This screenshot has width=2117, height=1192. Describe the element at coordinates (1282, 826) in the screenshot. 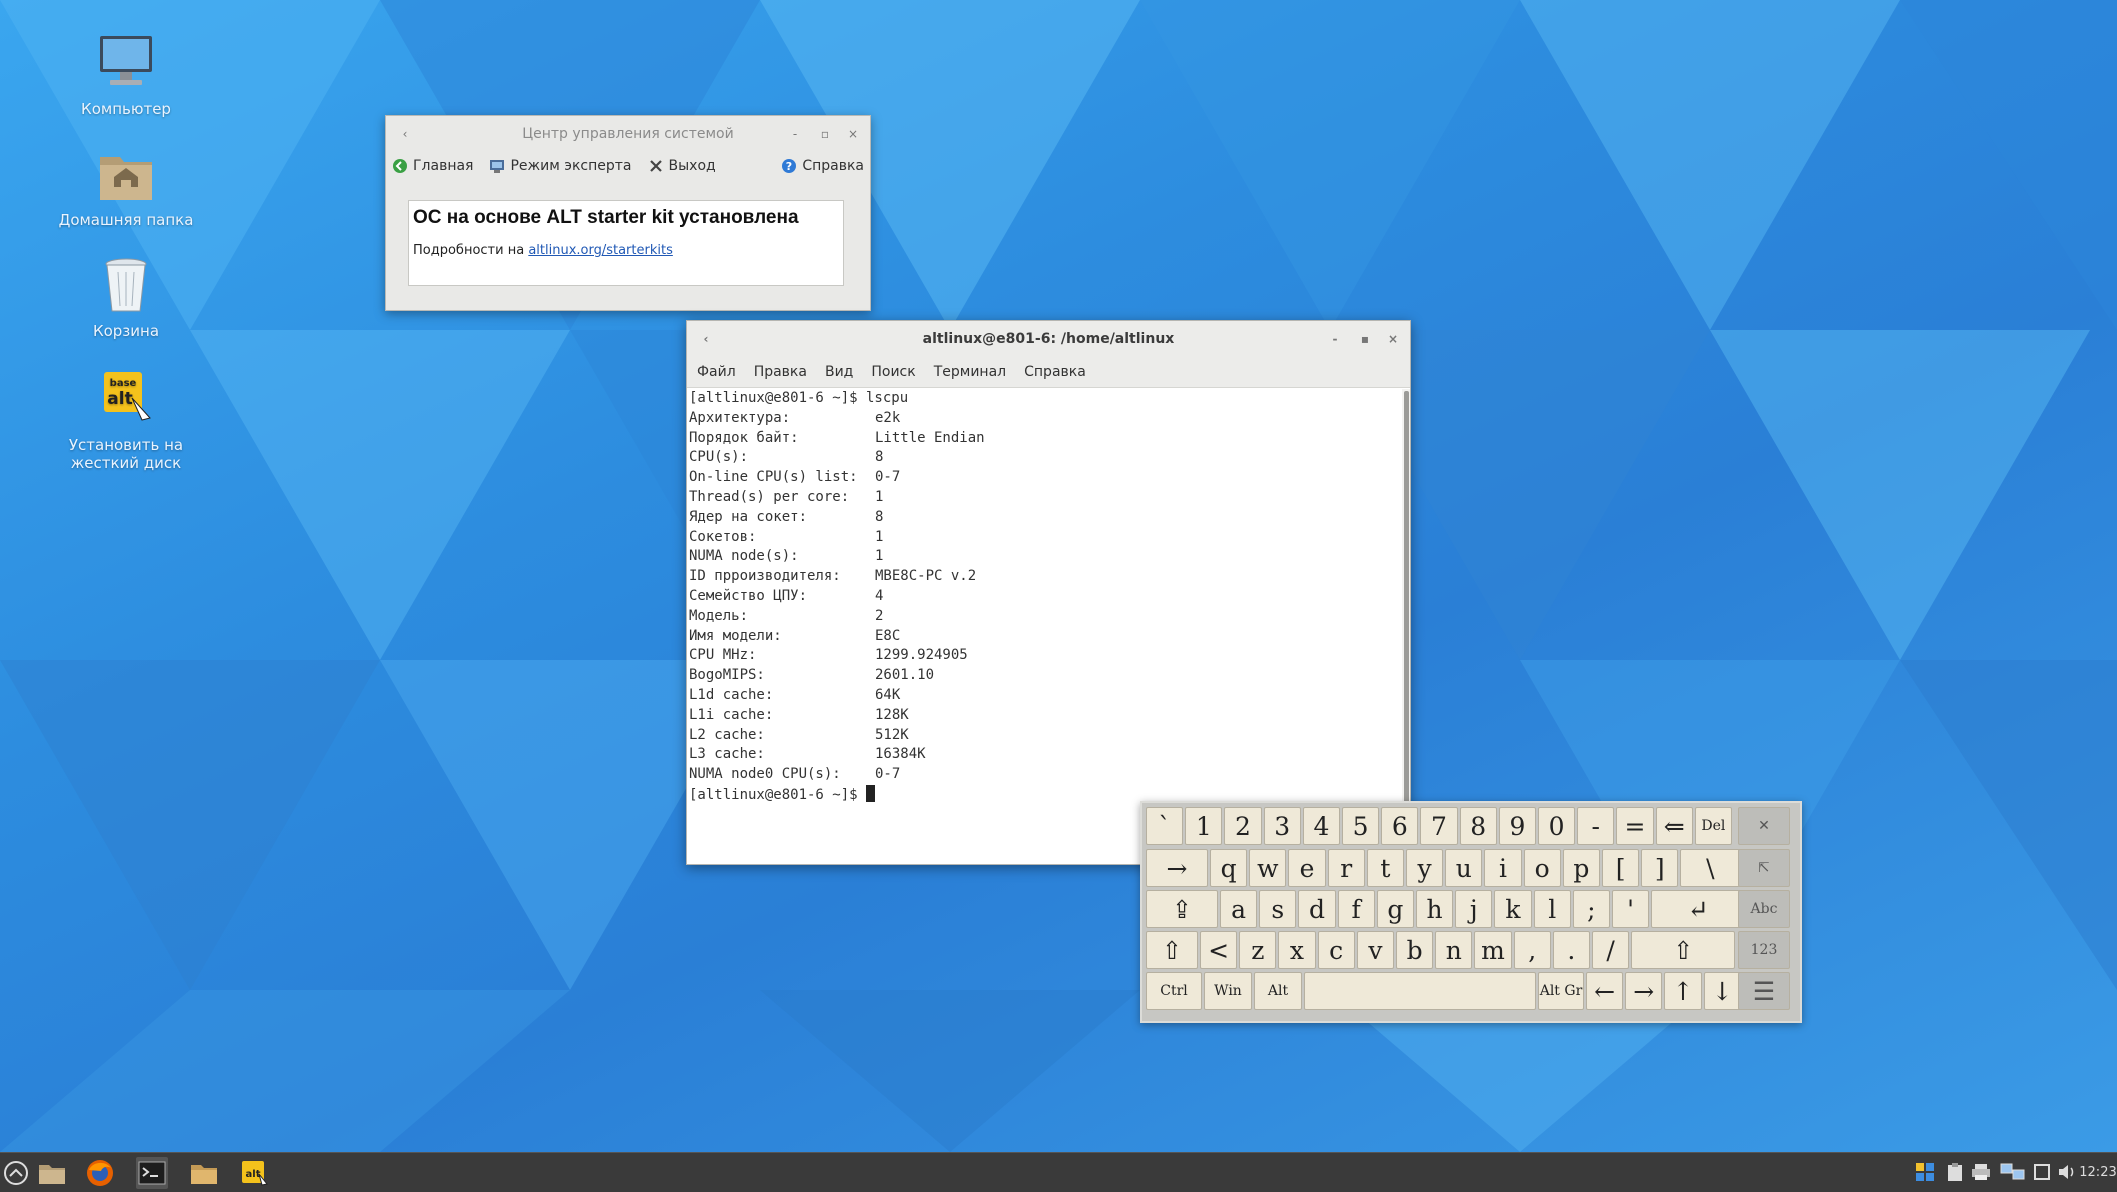

I see `key: 3` at that location.